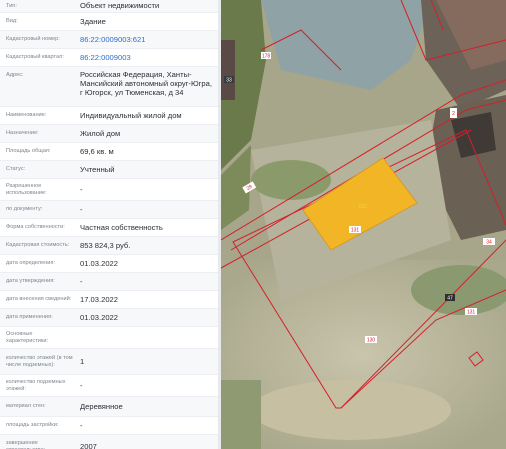 The image size is (506, 449). What do you see at coordinates (99, 299) in the screenshot?
I see `row-value: 17.03.2022` at bounding box center [99, 299].